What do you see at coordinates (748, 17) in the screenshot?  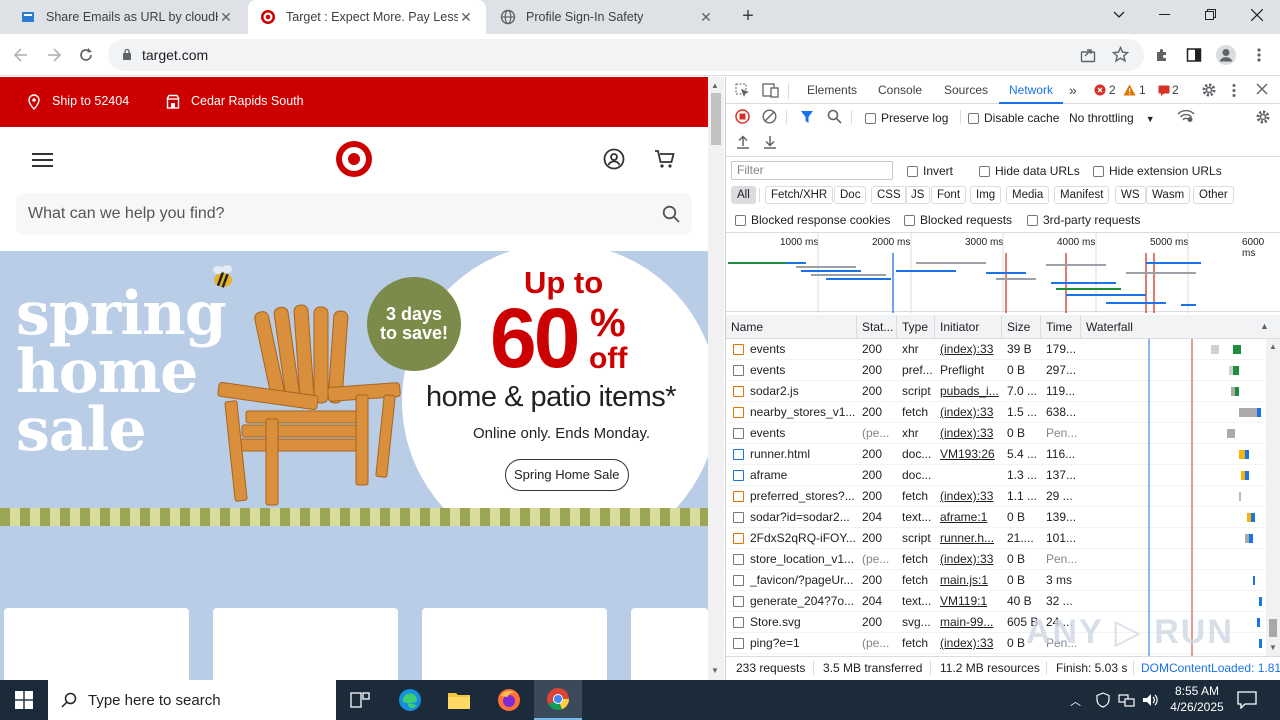 I see `new-tab-button: +` at bounding box center [748, 17].